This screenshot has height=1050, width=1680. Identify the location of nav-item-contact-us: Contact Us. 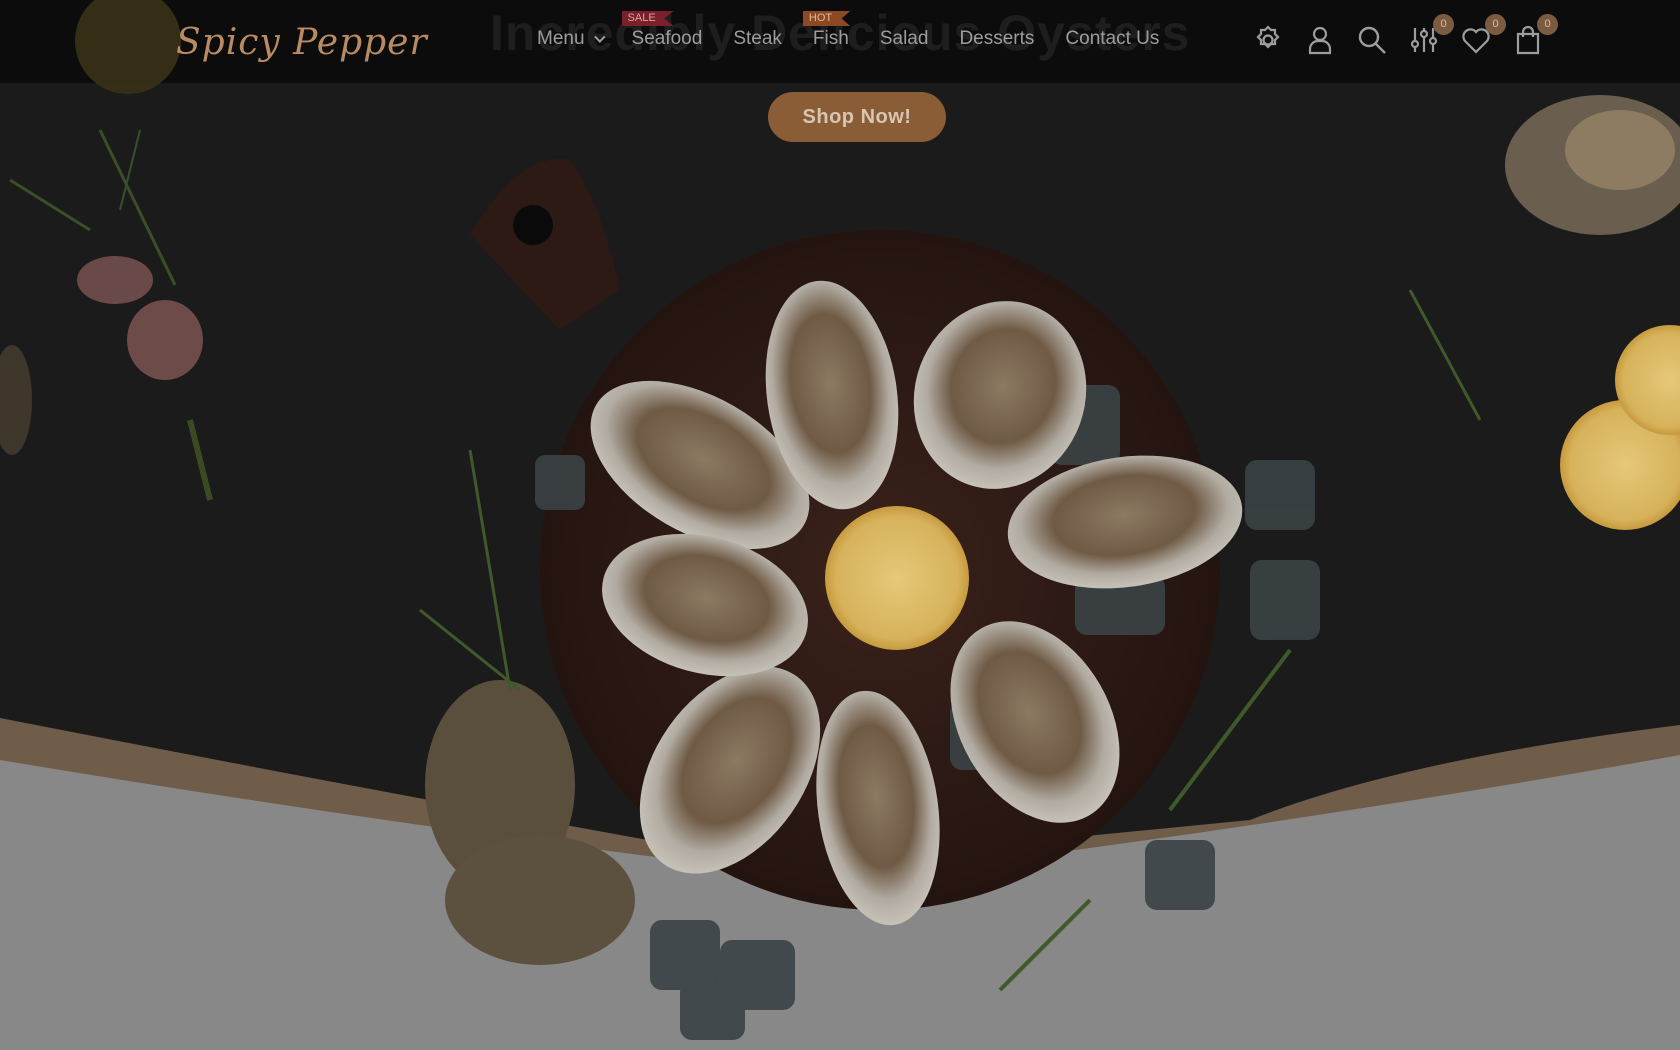
(1112, 39).